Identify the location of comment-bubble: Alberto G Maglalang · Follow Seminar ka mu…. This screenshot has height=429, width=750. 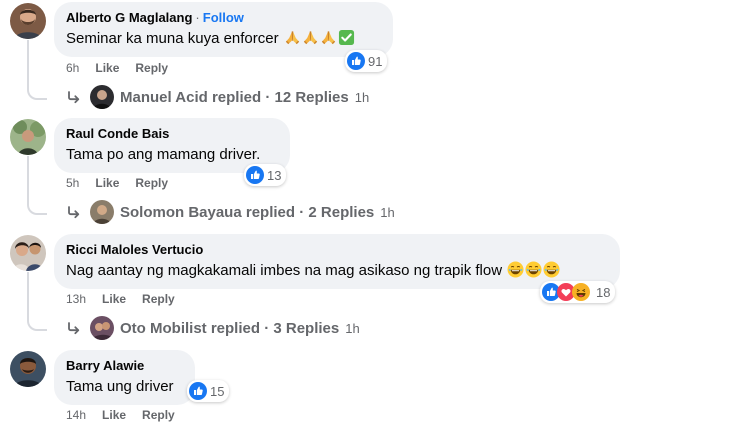
(223, 29).